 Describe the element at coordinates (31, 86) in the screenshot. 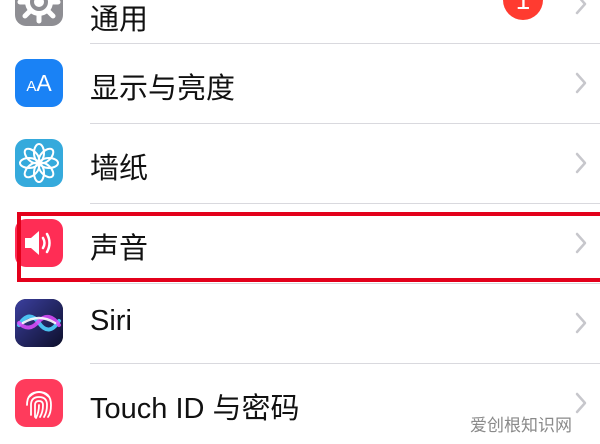

I see `aa-small-glyph: A` at that location.